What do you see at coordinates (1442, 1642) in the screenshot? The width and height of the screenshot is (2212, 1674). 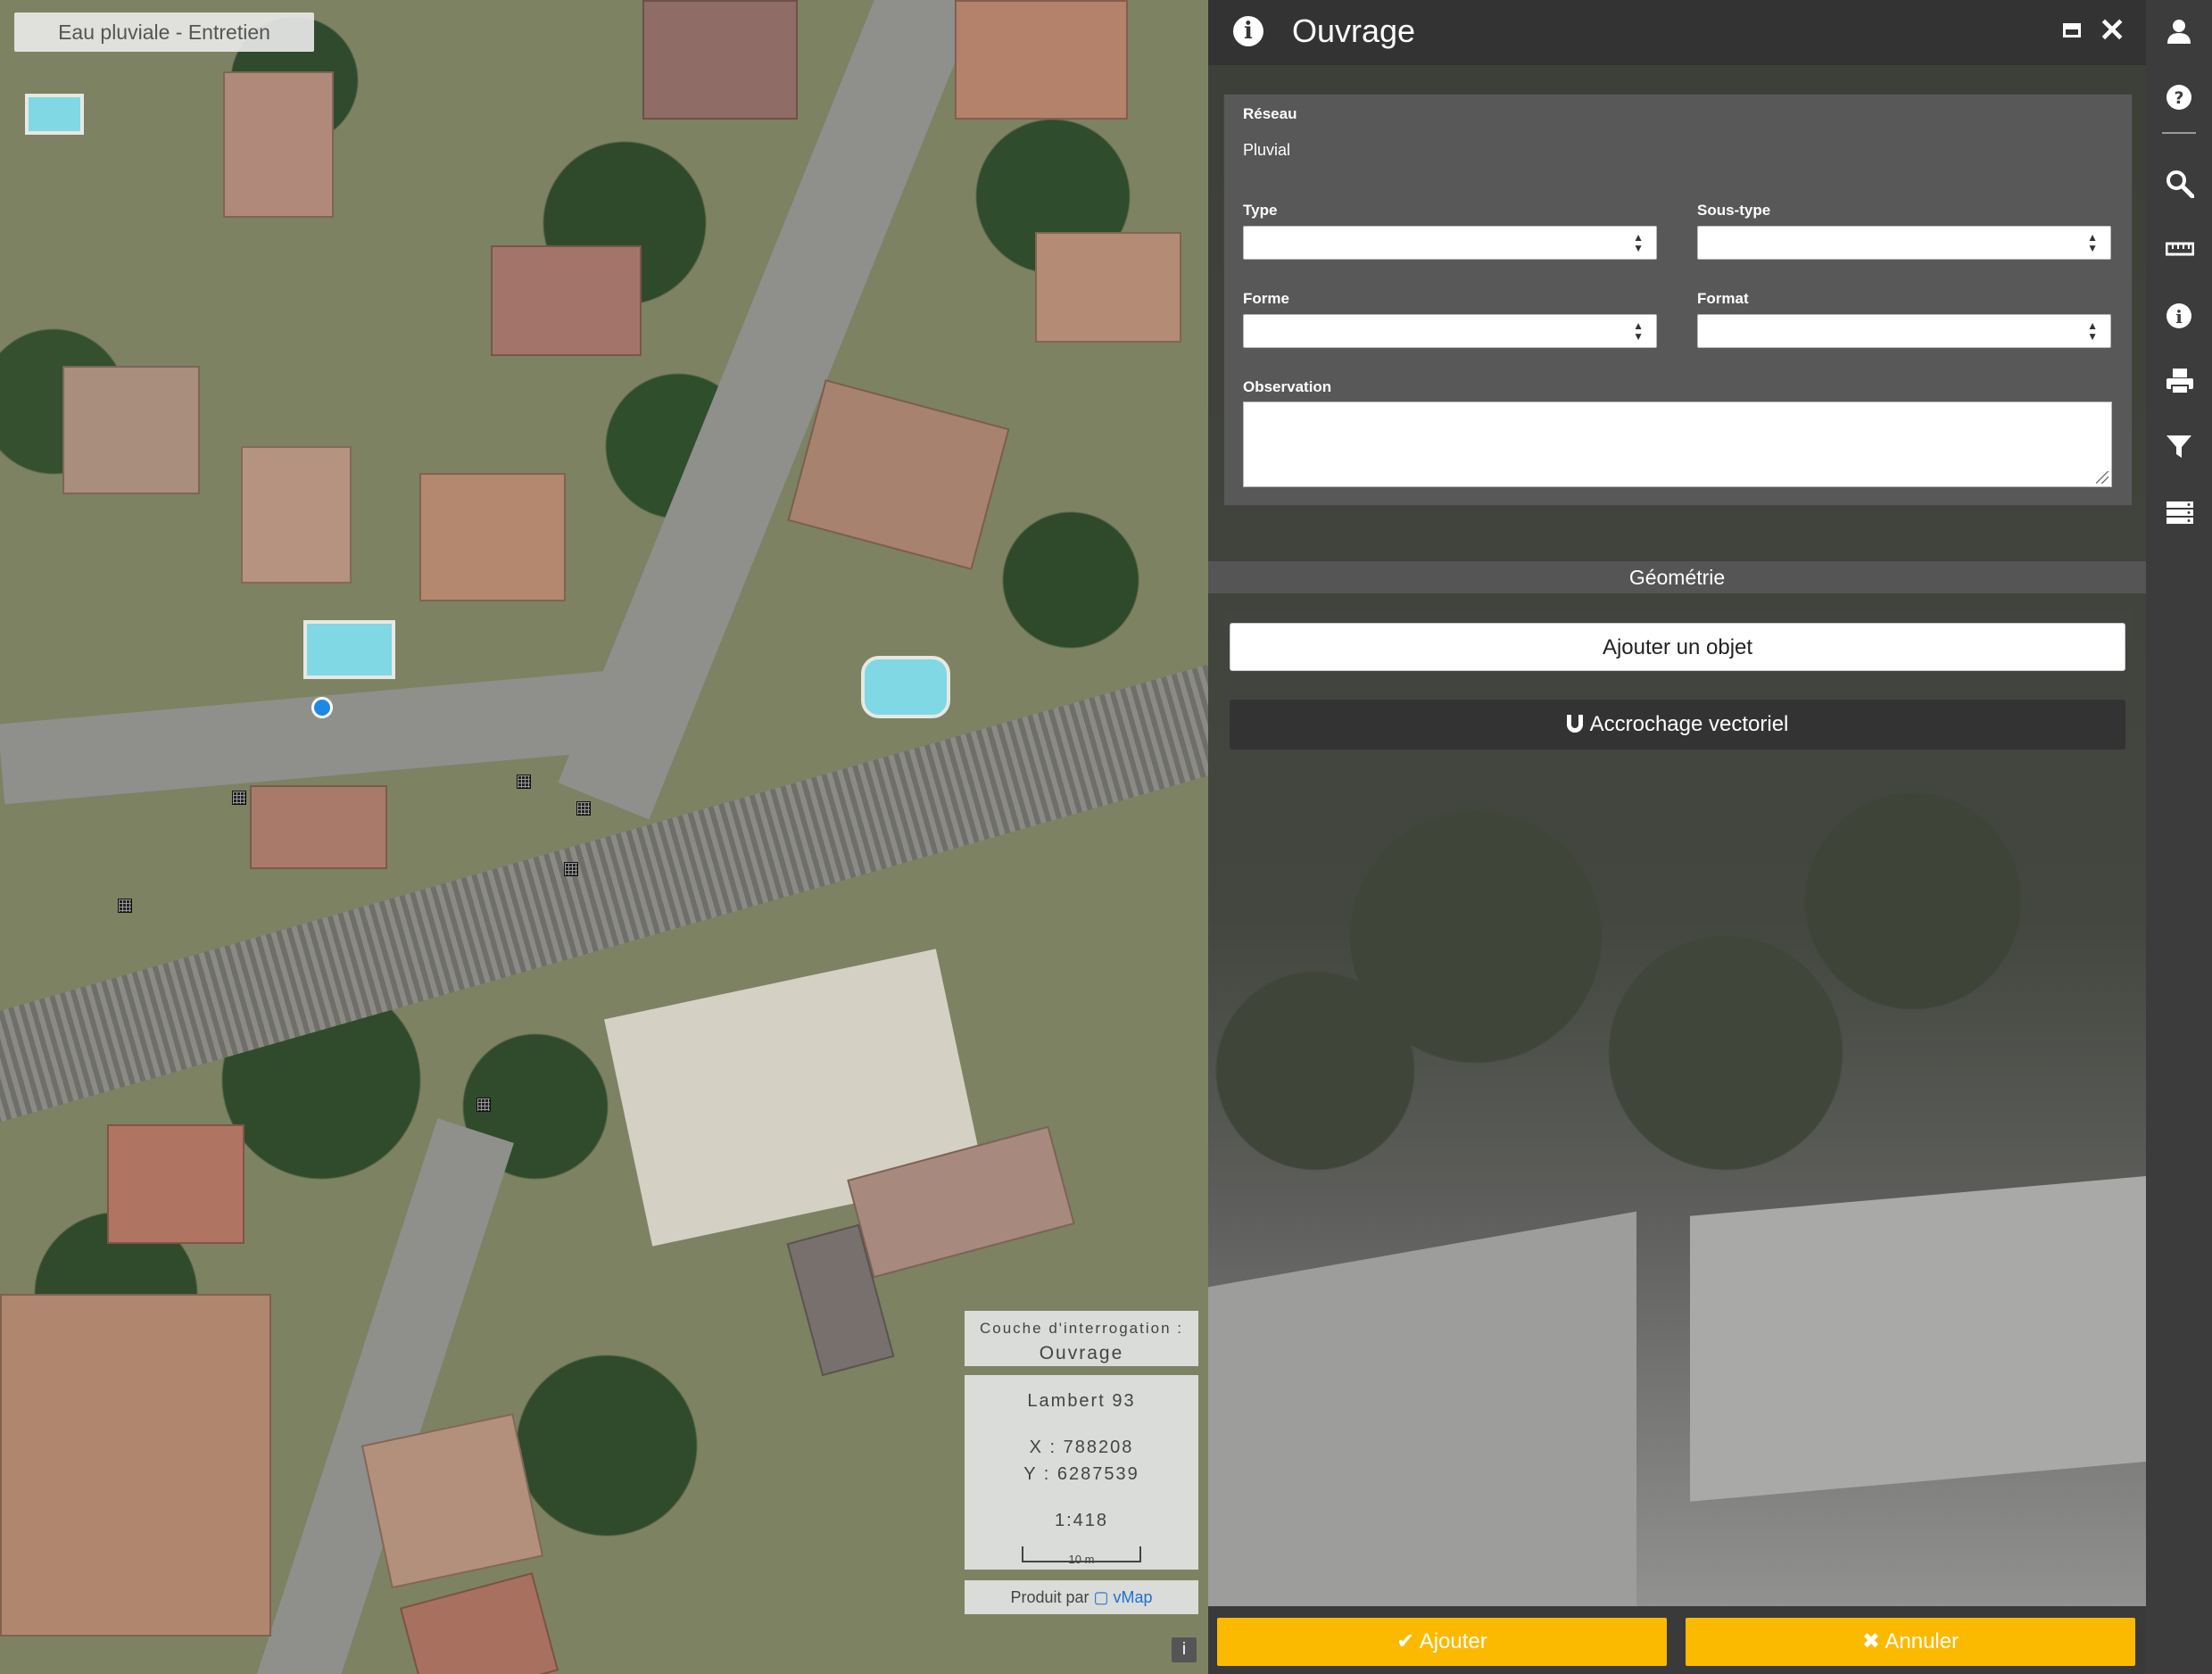 I see `submit-button: ✔ Ajouter` at bounding box center [1442, 1642].